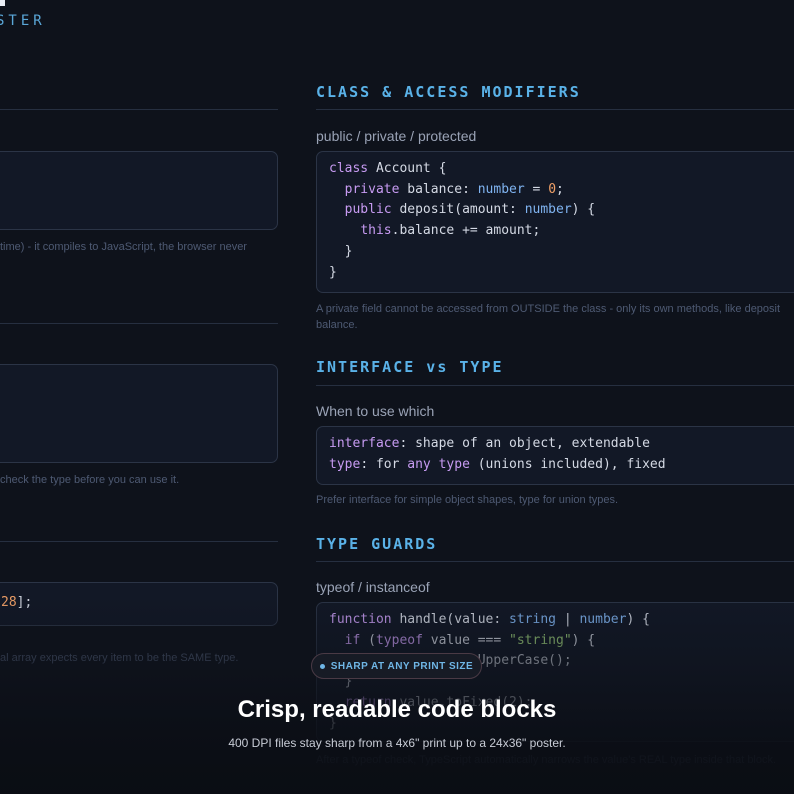 The width and height of the screenshot is (794, 794). Describe the element at coordinates (396, 136) in the screenshot. I see `class-subtitle: public / private / protected` at that location.